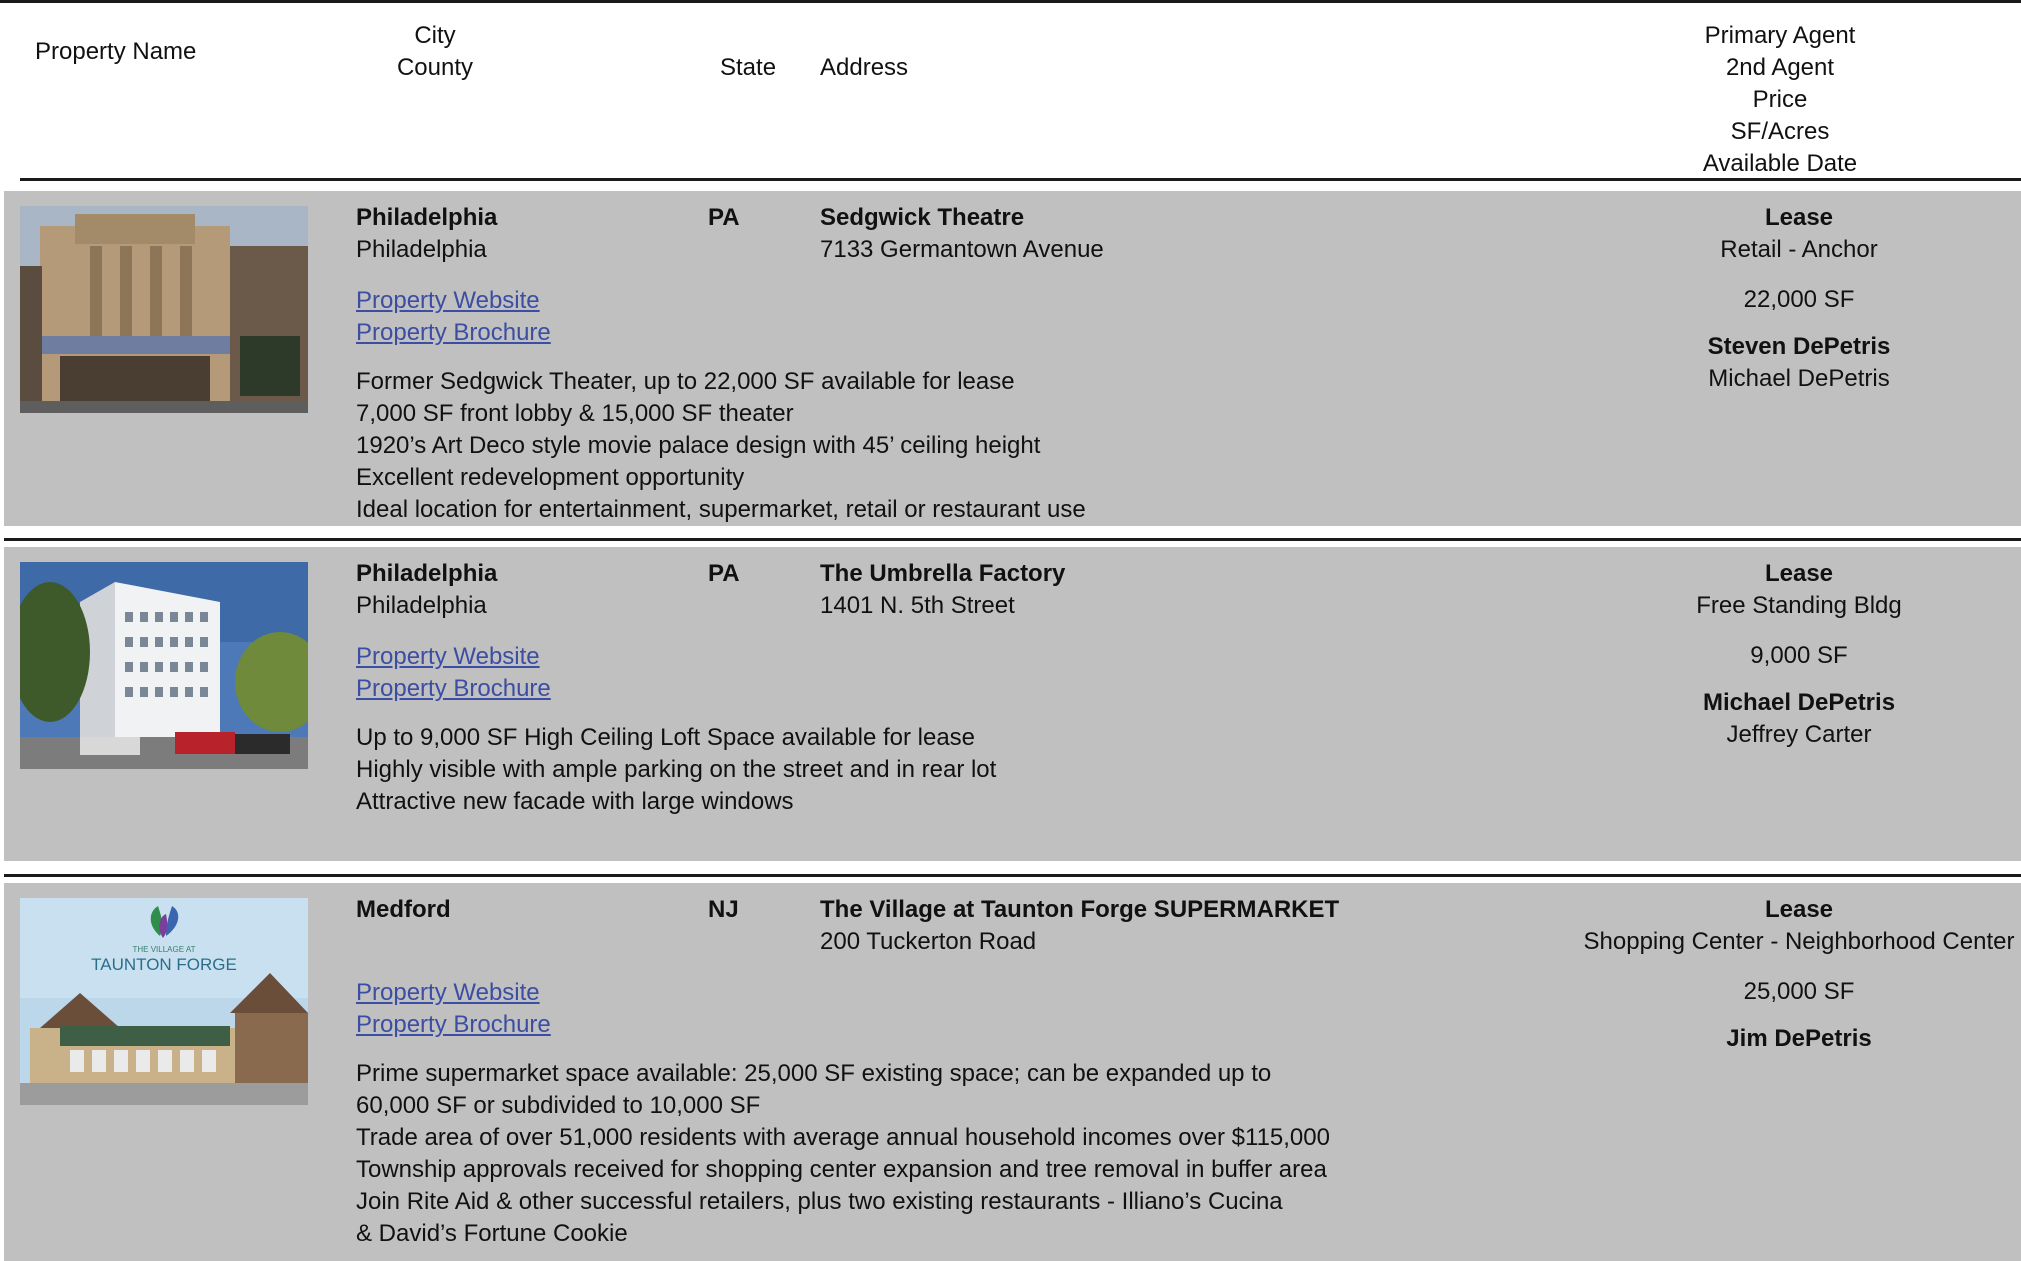 The height and width of the screenshot is (1261, 2021). What do you see at coordinates (492, 1233) in the screenshot?
I see `description-line: & David’s Fortune Cookie` at bounding box center [492, 1233].